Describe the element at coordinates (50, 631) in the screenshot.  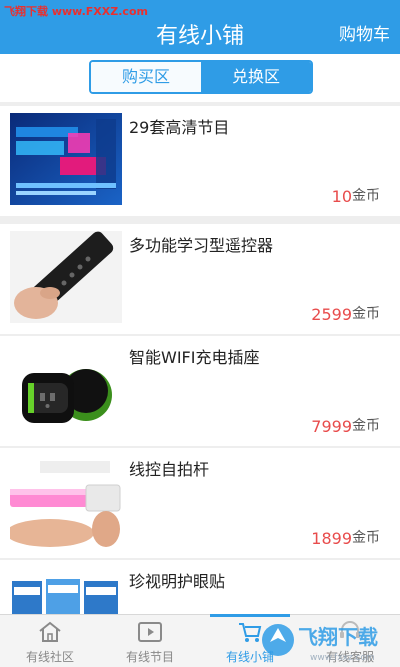
I see `home-icon` at that location.